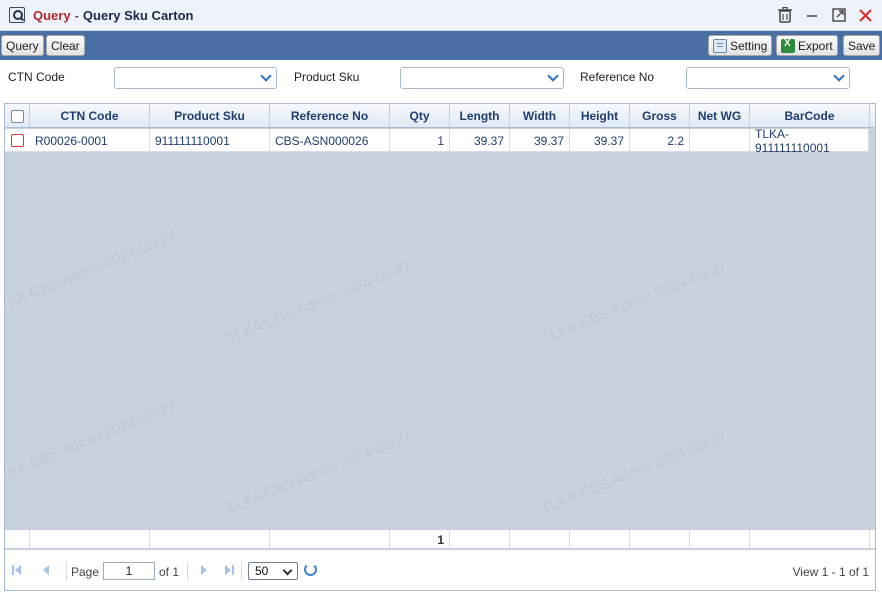  I want to click on first-page-icon, so click(17, 570).